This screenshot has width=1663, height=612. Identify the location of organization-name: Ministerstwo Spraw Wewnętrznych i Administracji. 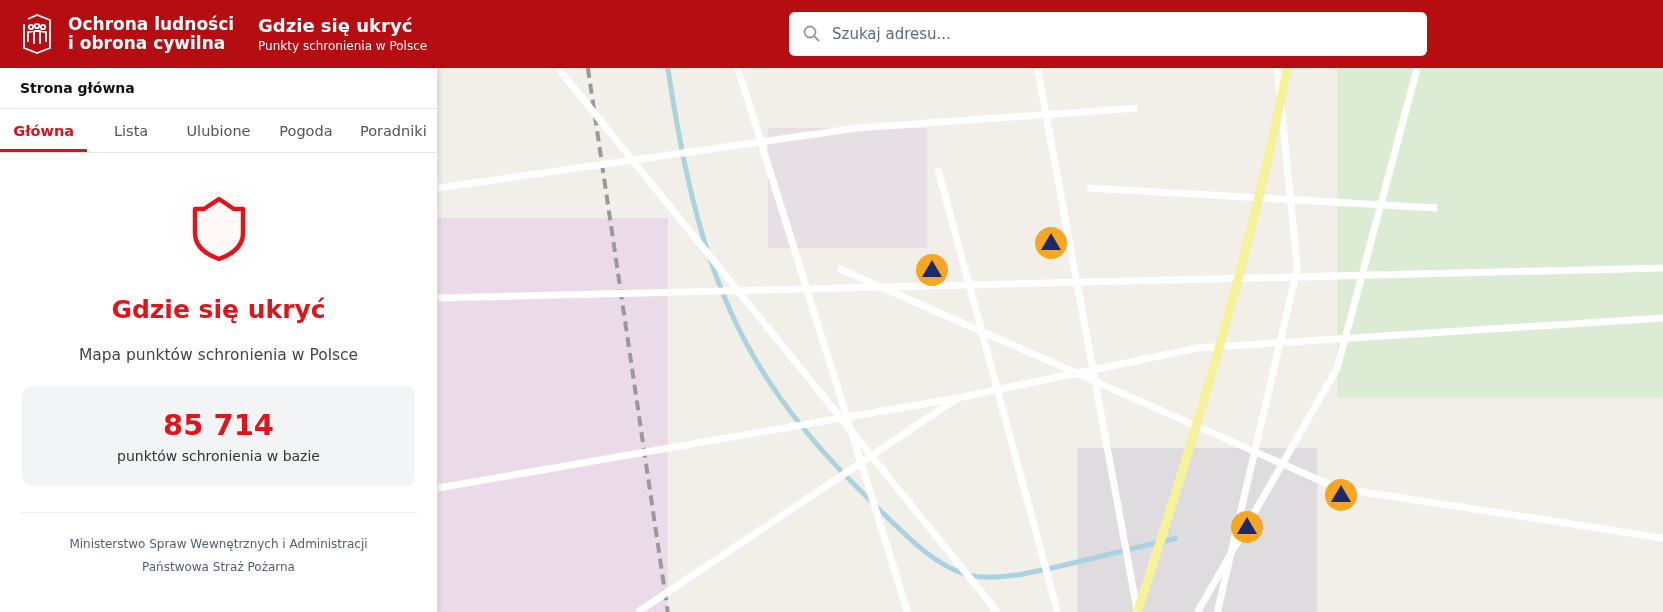
(218, 544).